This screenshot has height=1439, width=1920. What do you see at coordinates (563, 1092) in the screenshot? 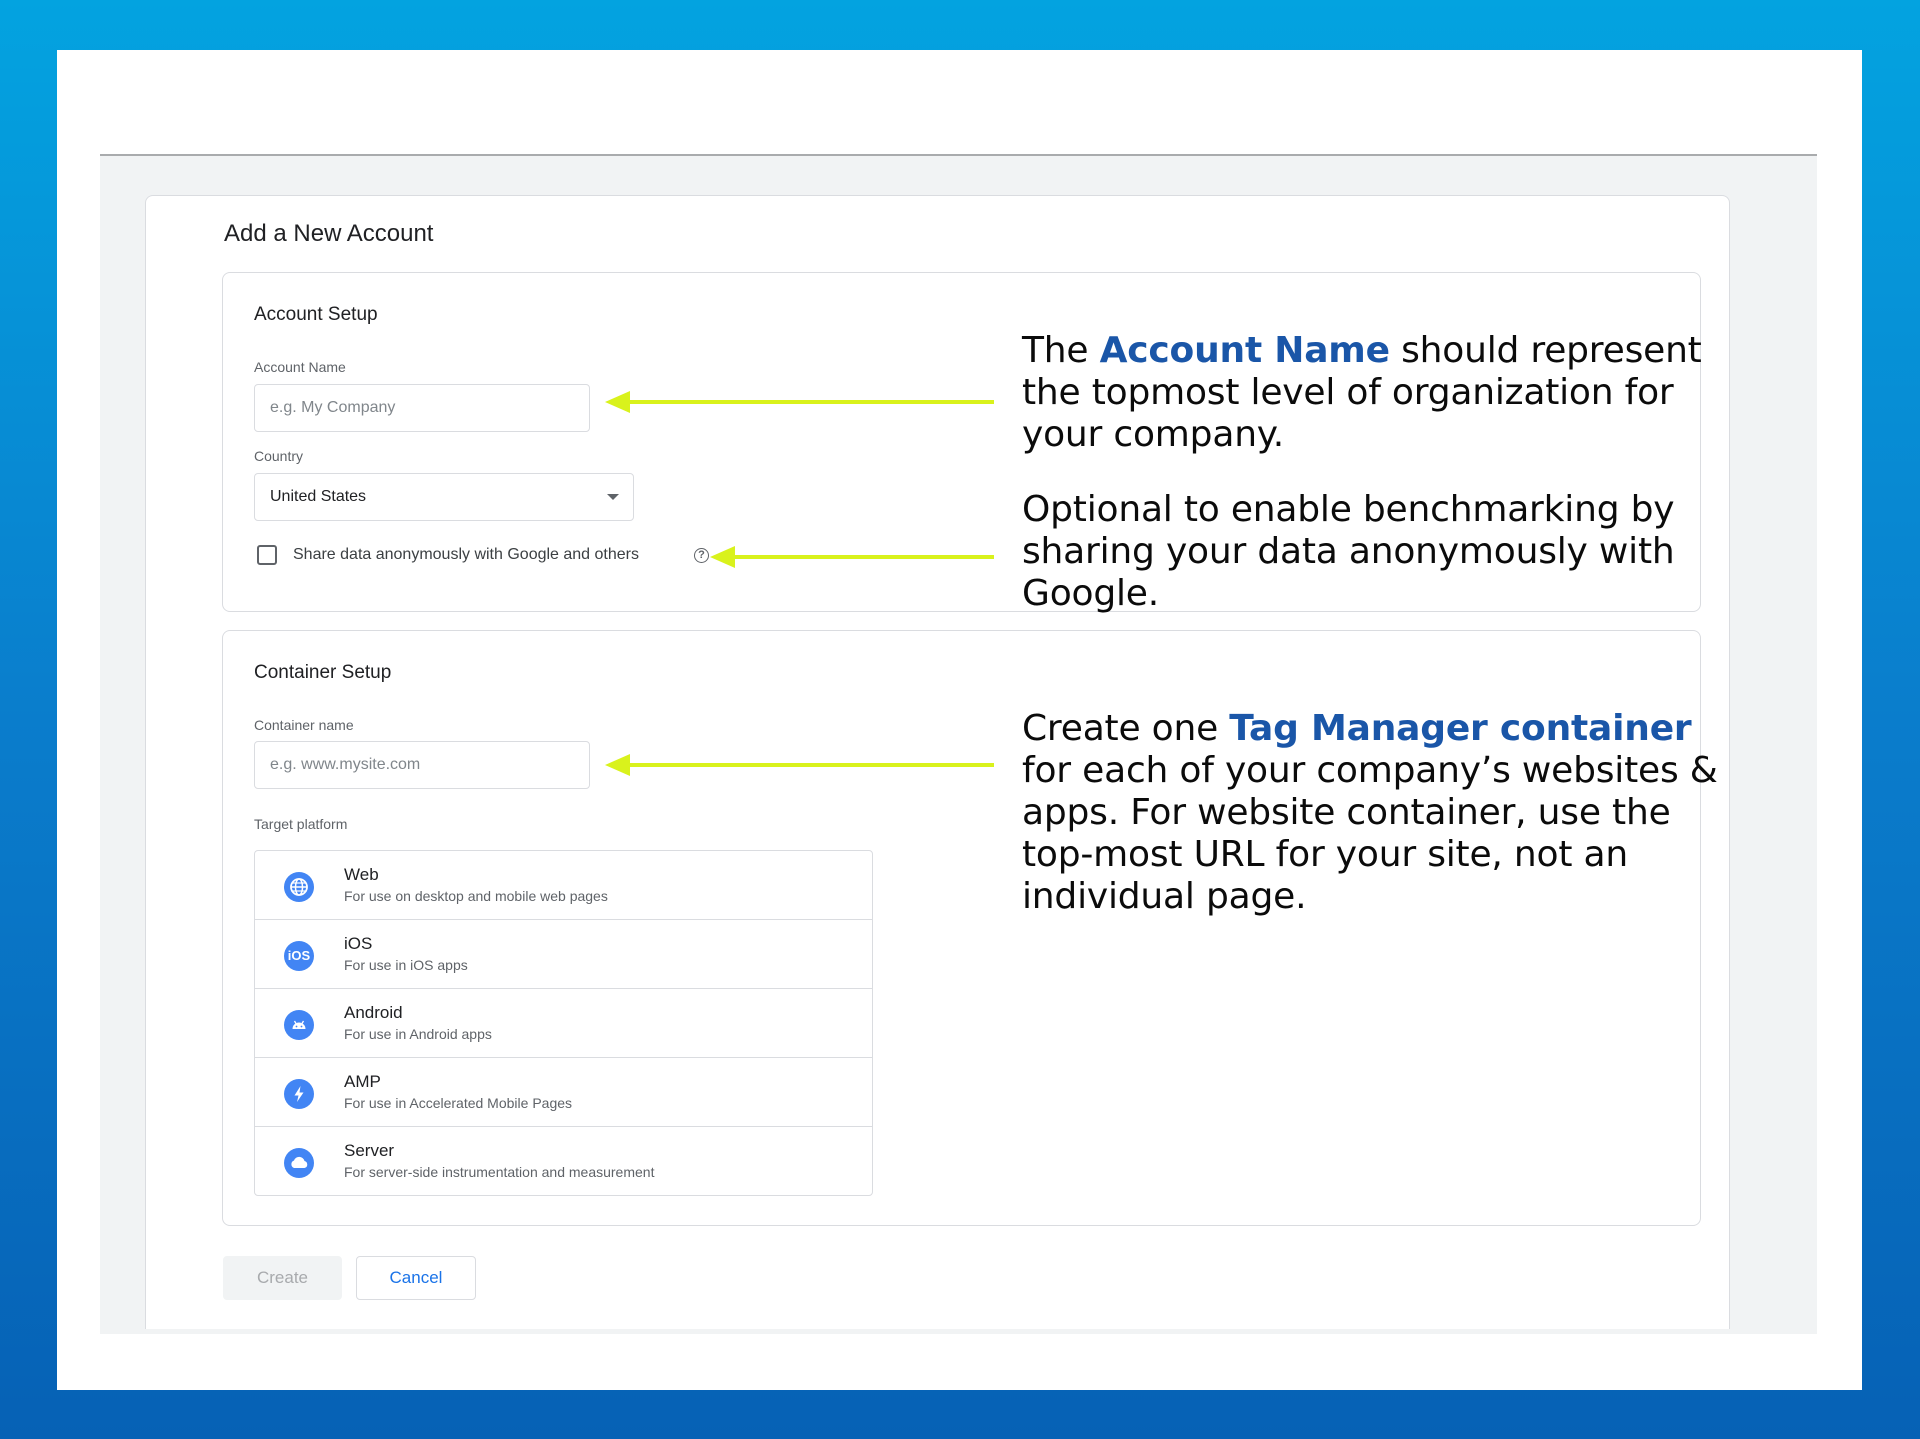
I see `platform-item-amp: AMP For use in Accelerated Mobile Pages` at bounding box center [563, 1092].